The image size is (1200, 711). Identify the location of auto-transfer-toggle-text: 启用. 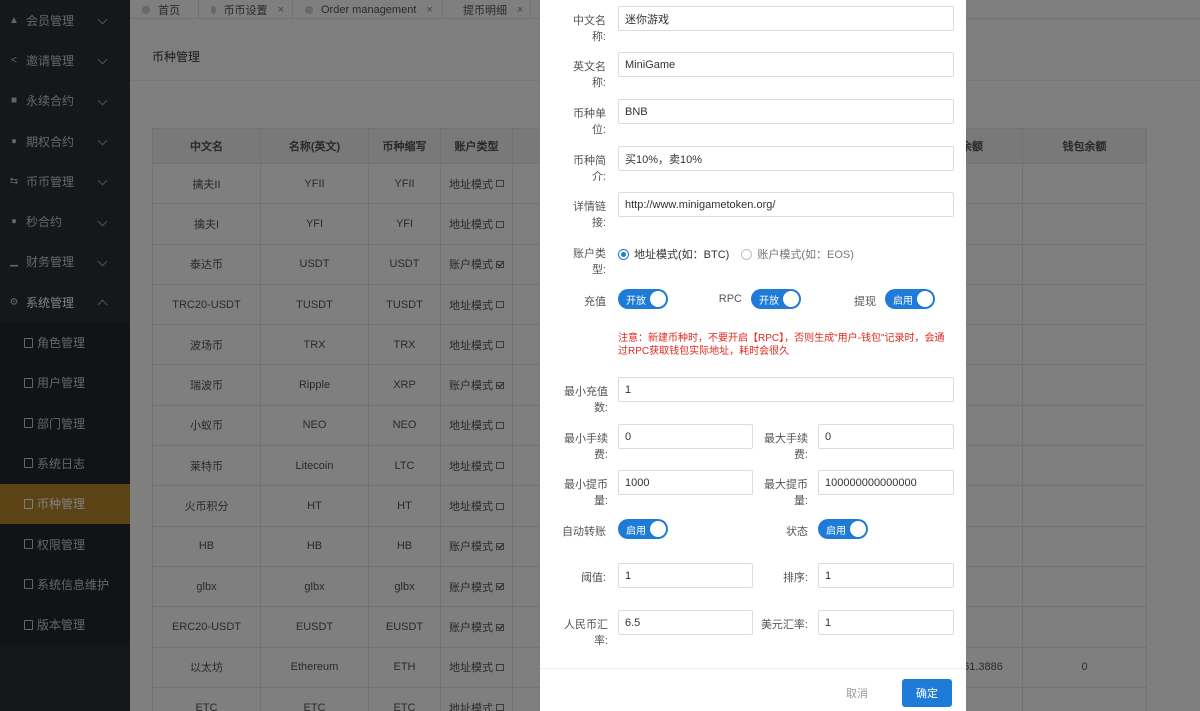
(636, 531).